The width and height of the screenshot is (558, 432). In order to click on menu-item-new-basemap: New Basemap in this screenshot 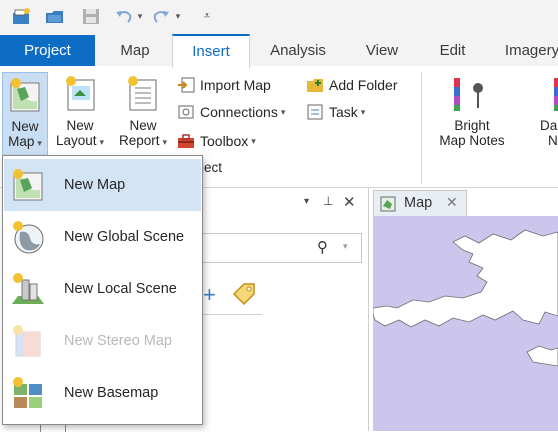, I will do `click(102, 393)`.